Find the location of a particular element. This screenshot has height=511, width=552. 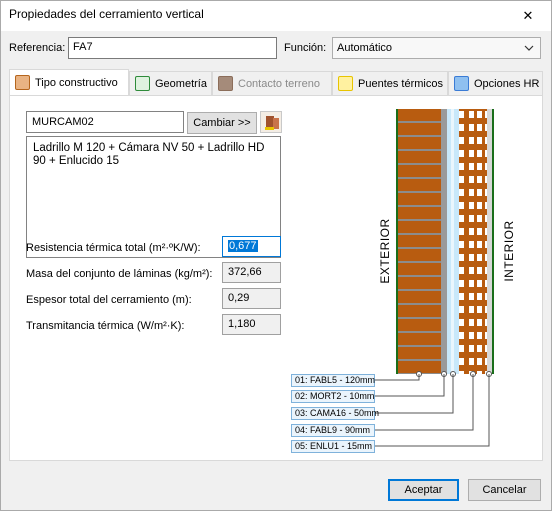

wall-layer-cama16-highlight is located at coordinates (452, 241).